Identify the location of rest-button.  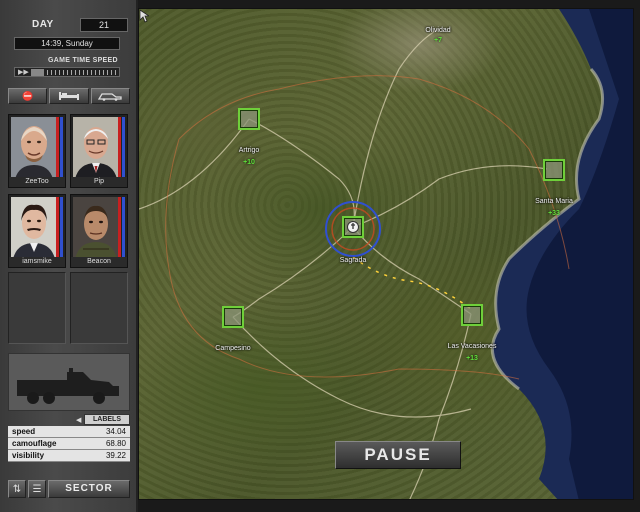
(69, 96).